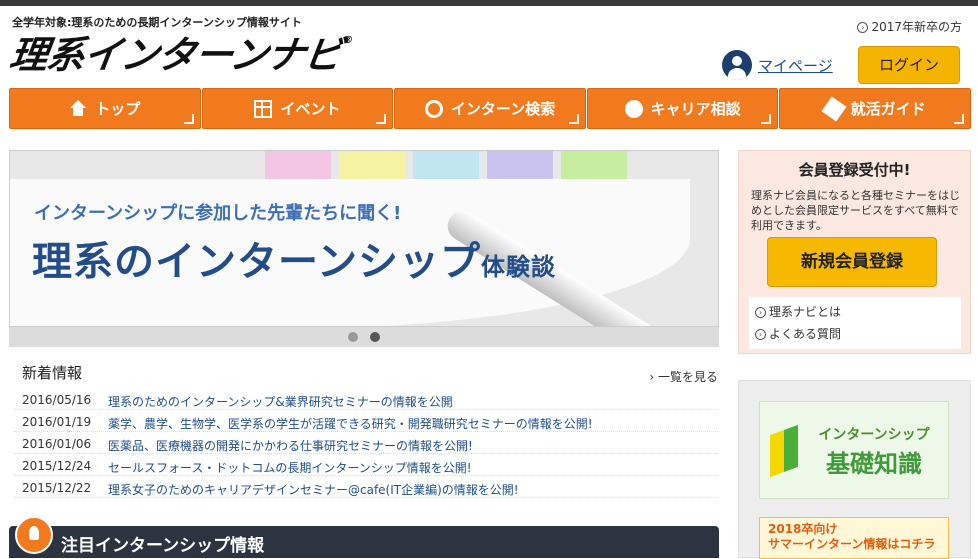 This screenshot has width=978, height=559. What do you see at coordinates (683, 376) in the screenshot?
I see `news-more-link: › 一覧を見る` at bounding box center [683, 376].